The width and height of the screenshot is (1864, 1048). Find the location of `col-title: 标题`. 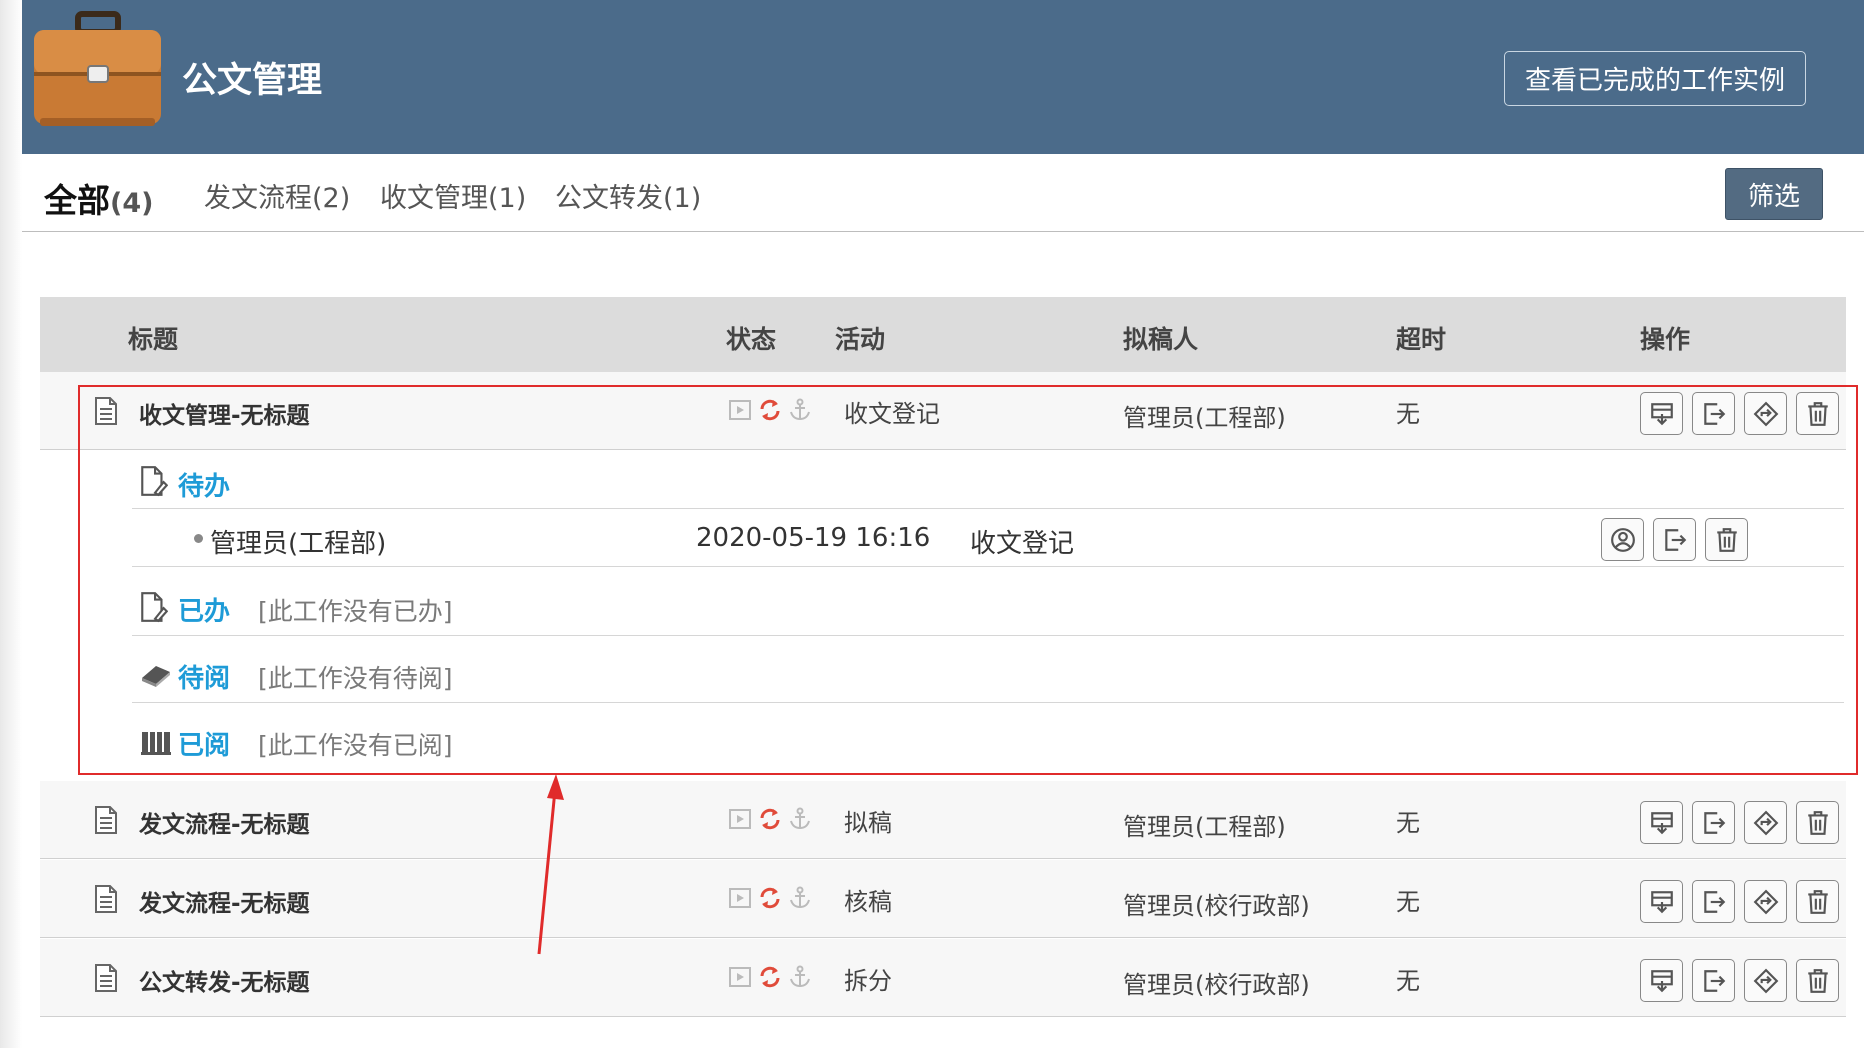

col-title: 标题 is located at coordinates (153, 339).